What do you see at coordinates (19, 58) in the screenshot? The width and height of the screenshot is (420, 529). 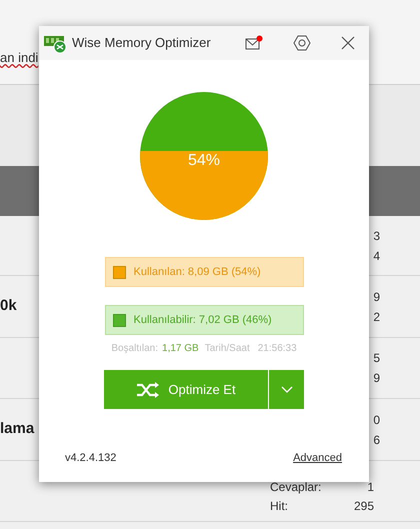 I see `page-text: an indi` at bounding box center [19, 58].